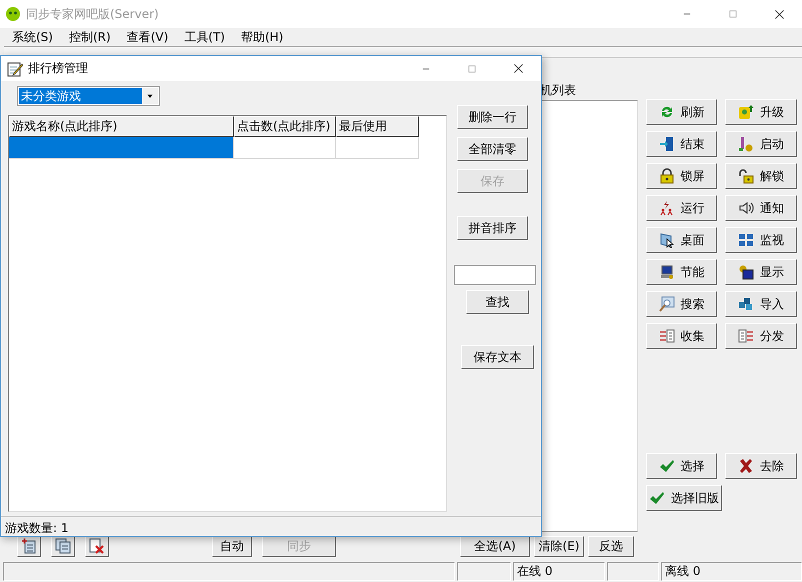 This screenshot has width=802, height=582. What do you see at coordinates (746, 466) in the screenshot?
I see `cross-icon` at bounding box center [746, 466].